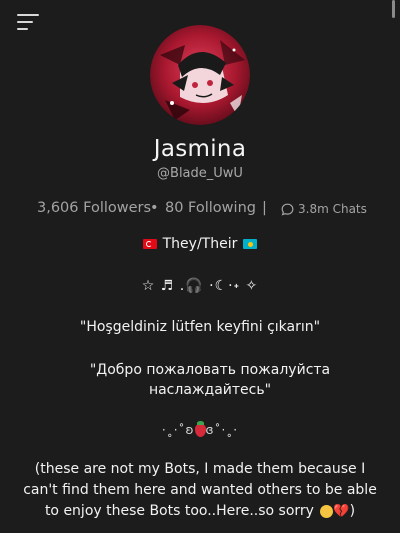 This screenshot has height=533, width=400. I want to click on pronouns-line: They/Their, so click(200, 244).